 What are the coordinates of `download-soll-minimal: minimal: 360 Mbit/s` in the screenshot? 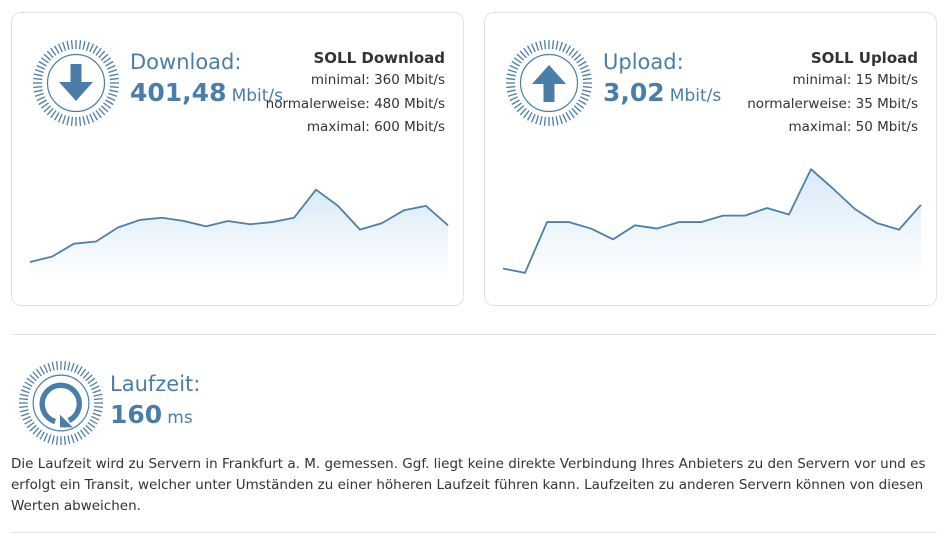 It's located at (377, 80).